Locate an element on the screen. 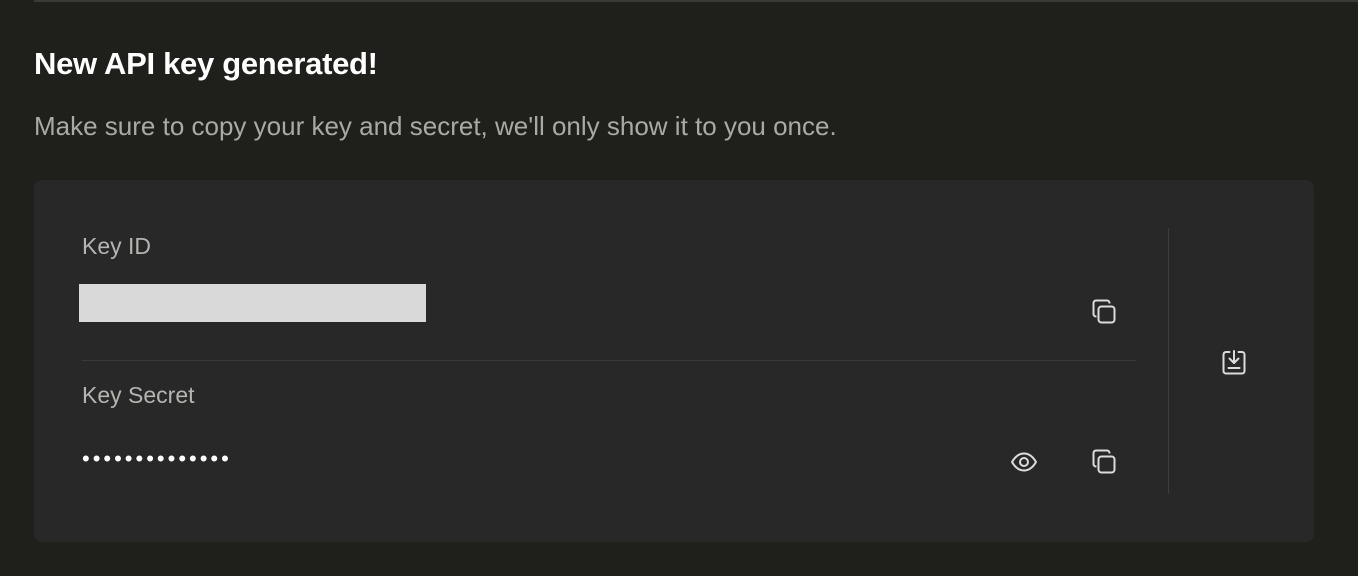 The height and width of the screenshot is (576, 1358). key-id-value-redacted is located at coordinates (252, 303).